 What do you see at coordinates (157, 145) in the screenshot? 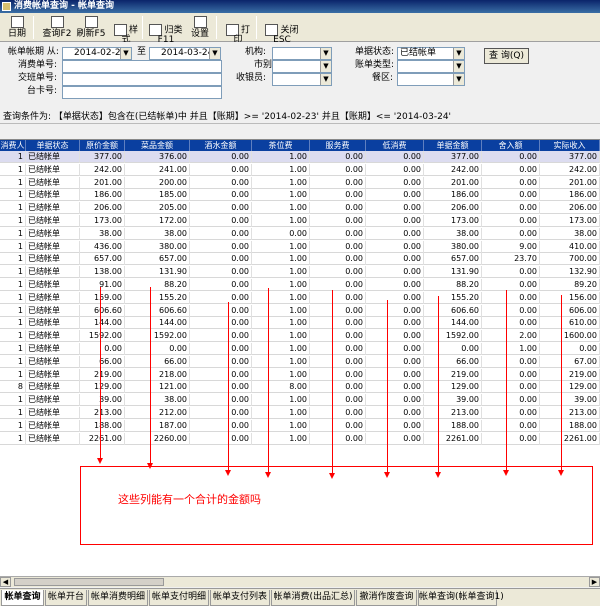
I see `column-header-3: 菜品金额` at bounding box center [157, 145].